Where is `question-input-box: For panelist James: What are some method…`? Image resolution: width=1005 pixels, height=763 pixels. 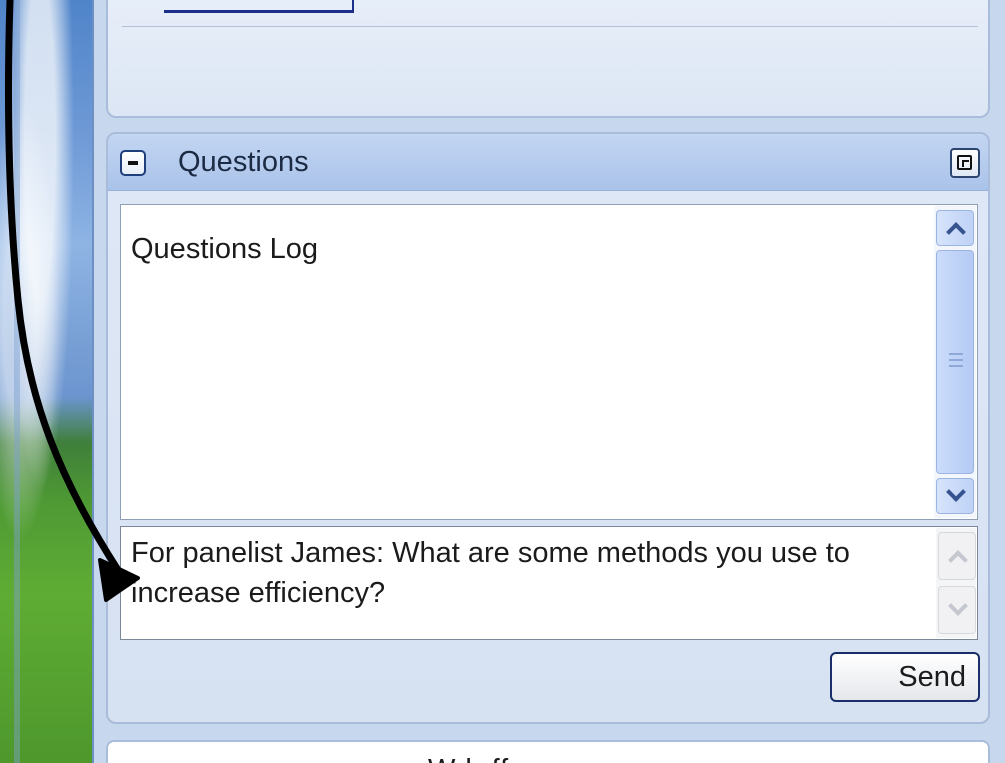 question-input-box: For panelist James: What are some method… is located at coordinates (549, 583).